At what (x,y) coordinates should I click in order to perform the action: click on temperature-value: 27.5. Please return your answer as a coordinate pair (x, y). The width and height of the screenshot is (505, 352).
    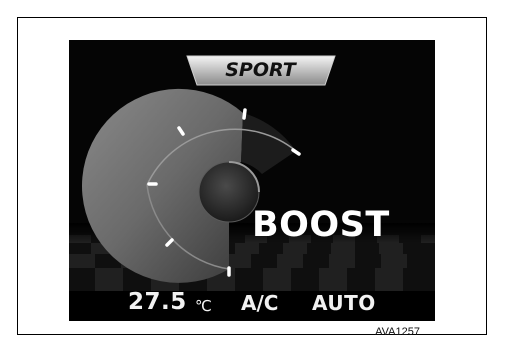
    Looking at the image, I should click on (157, 302).